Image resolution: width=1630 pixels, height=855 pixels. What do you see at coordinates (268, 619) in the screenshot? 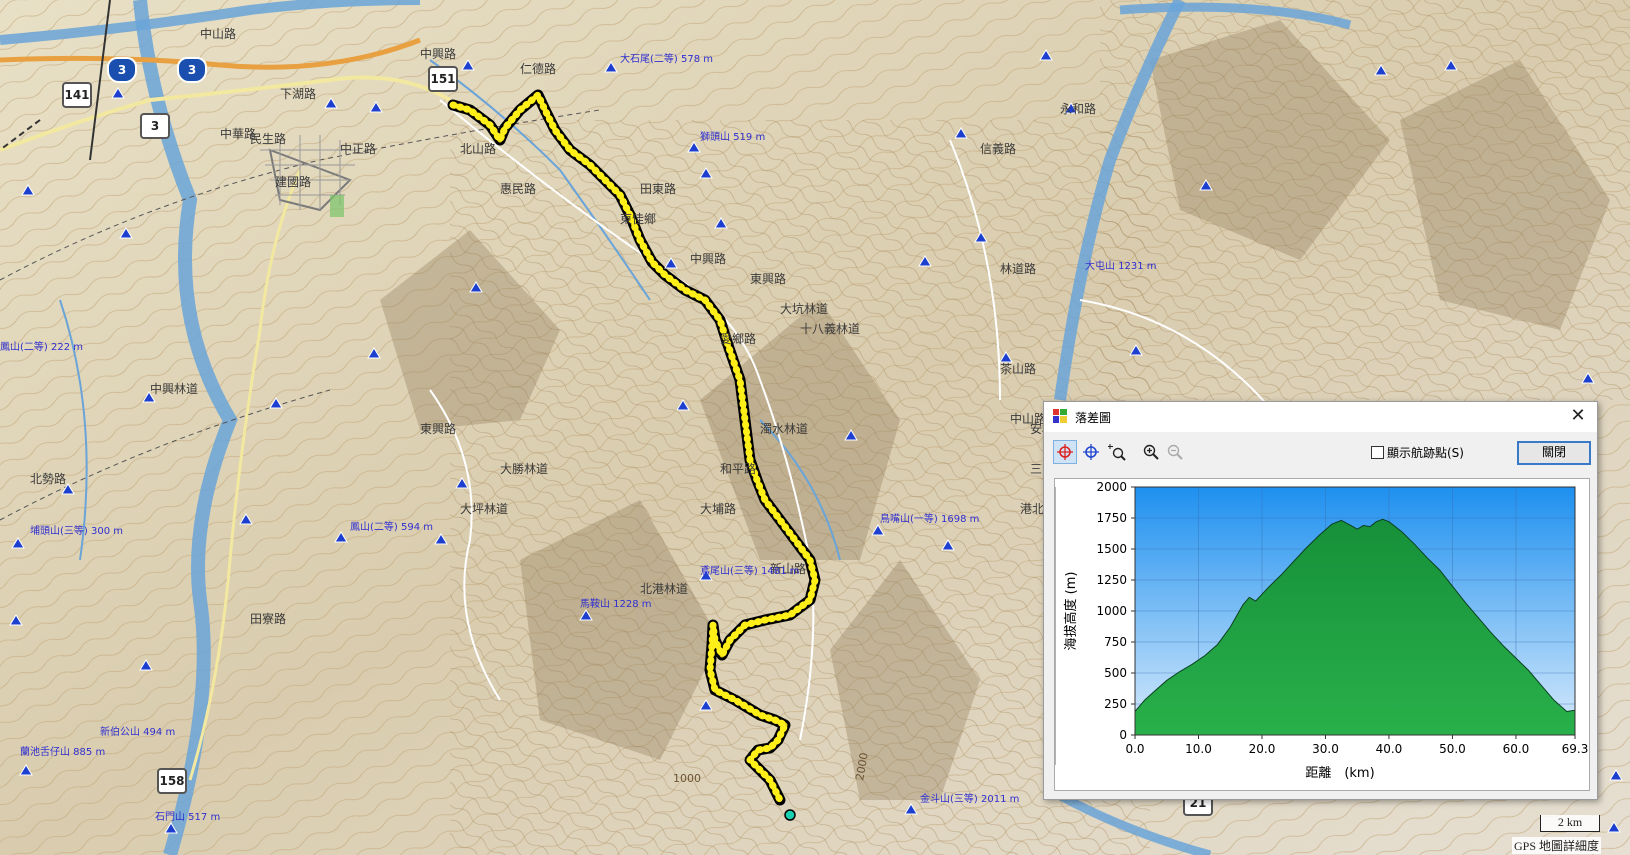
I see `road-label: 田寮路` at bounding box center [268, 619].